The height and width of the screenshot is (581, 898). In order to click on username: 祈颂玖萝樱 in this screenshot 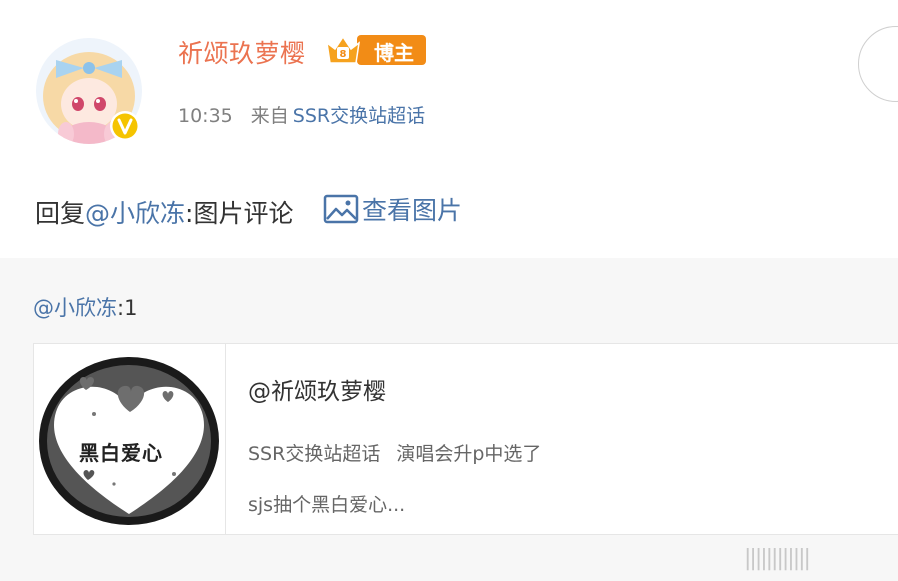, I will do `click(242, 52)`.